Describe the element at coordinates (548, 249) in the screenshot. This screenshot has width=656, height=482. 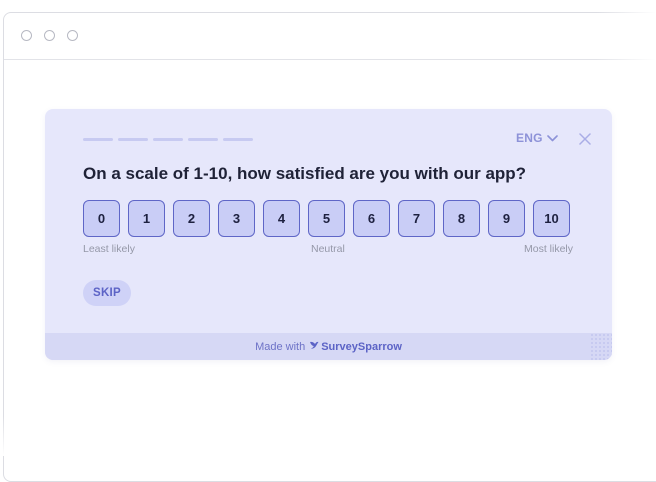
I see `scale-label-high: Most likely` at that location.